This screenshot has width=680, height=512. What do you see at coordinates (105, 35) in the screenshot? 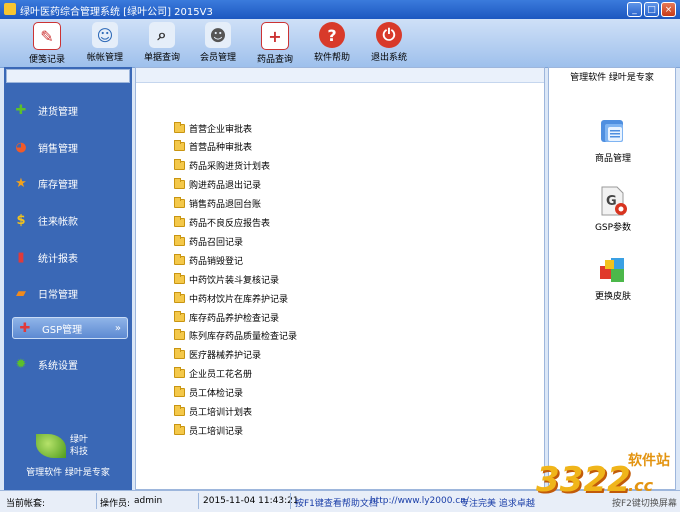
I see `users-icon: ☺` at bounding box center [105, 35].